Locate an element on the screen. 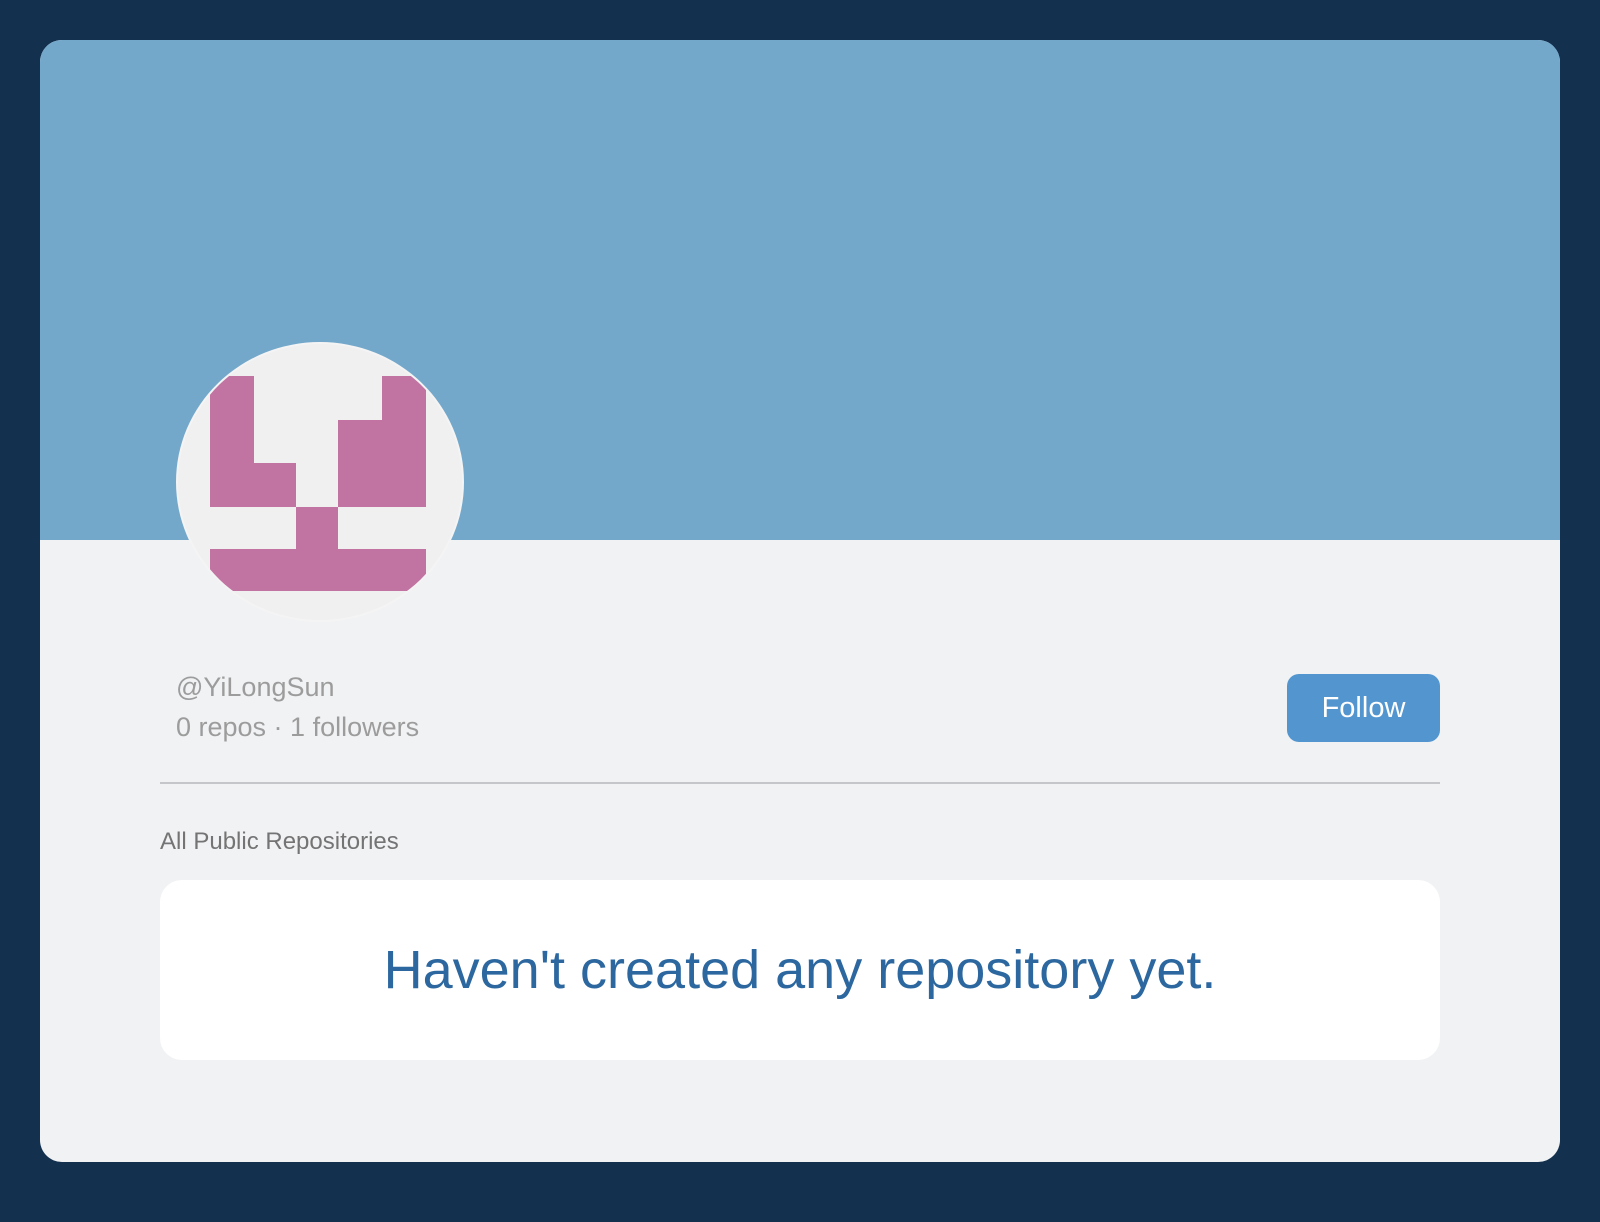 This screenshot has height=1222, width=1600. identicon-icon is located at coordinates (318, 483).